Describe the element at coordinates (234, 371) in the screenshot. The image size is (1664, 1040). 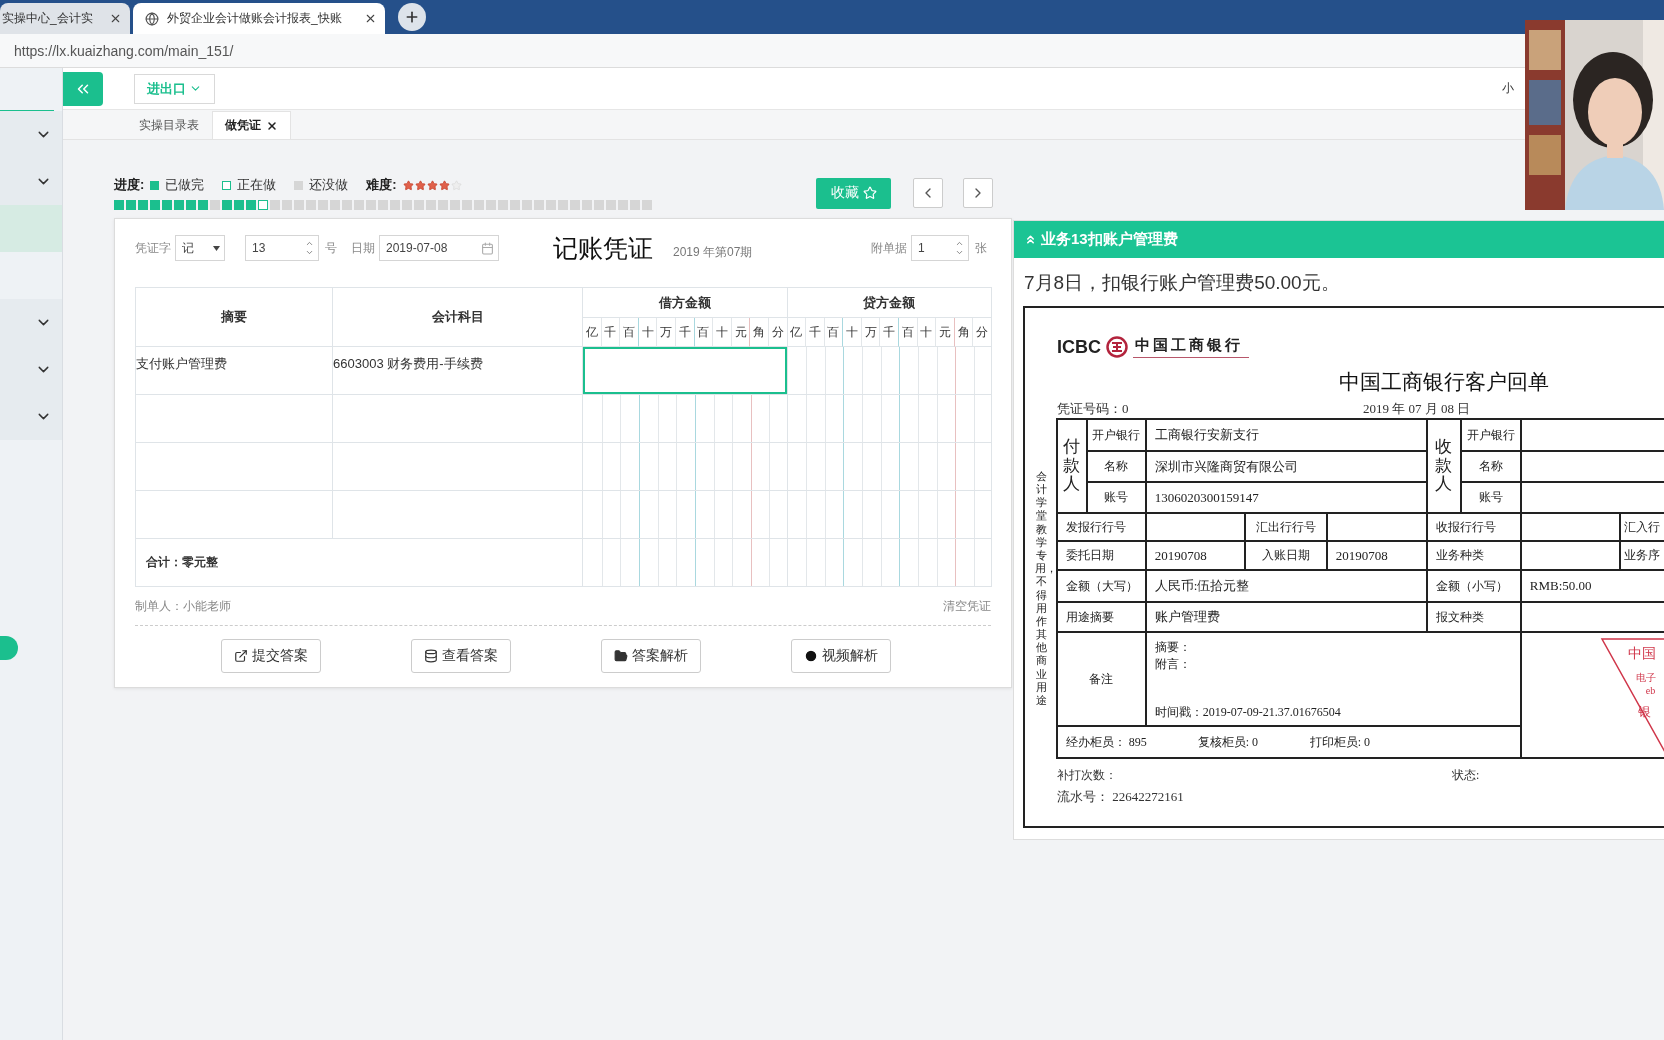
I see `summary-cell: 支付账户管理费` at that location.